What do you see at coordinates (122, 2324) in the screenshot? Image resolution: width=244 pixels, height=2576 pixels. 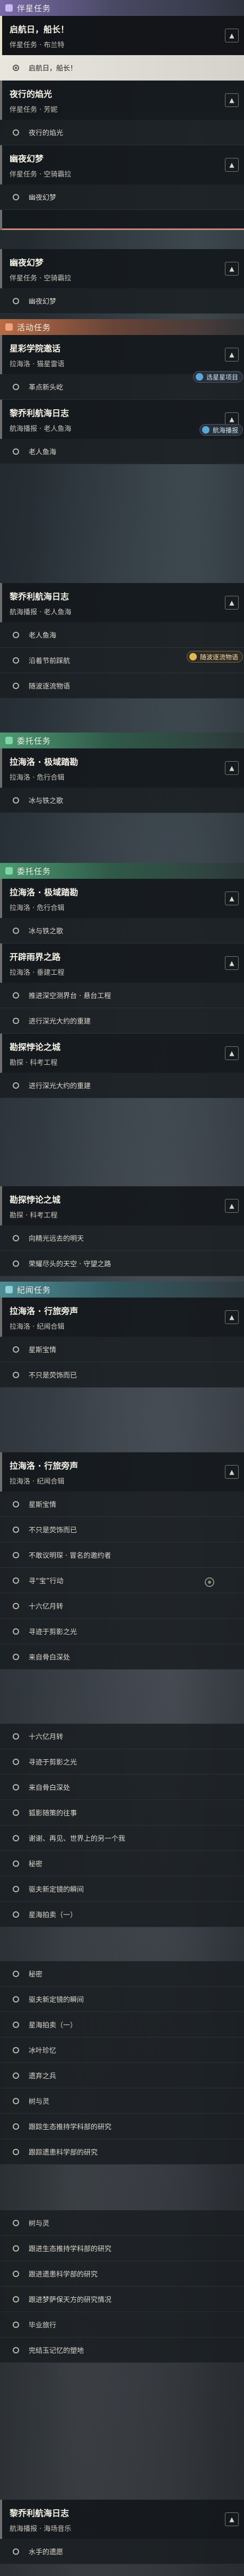 I see `step-row: 毕业旅行` at bounding box center [122, 2324].